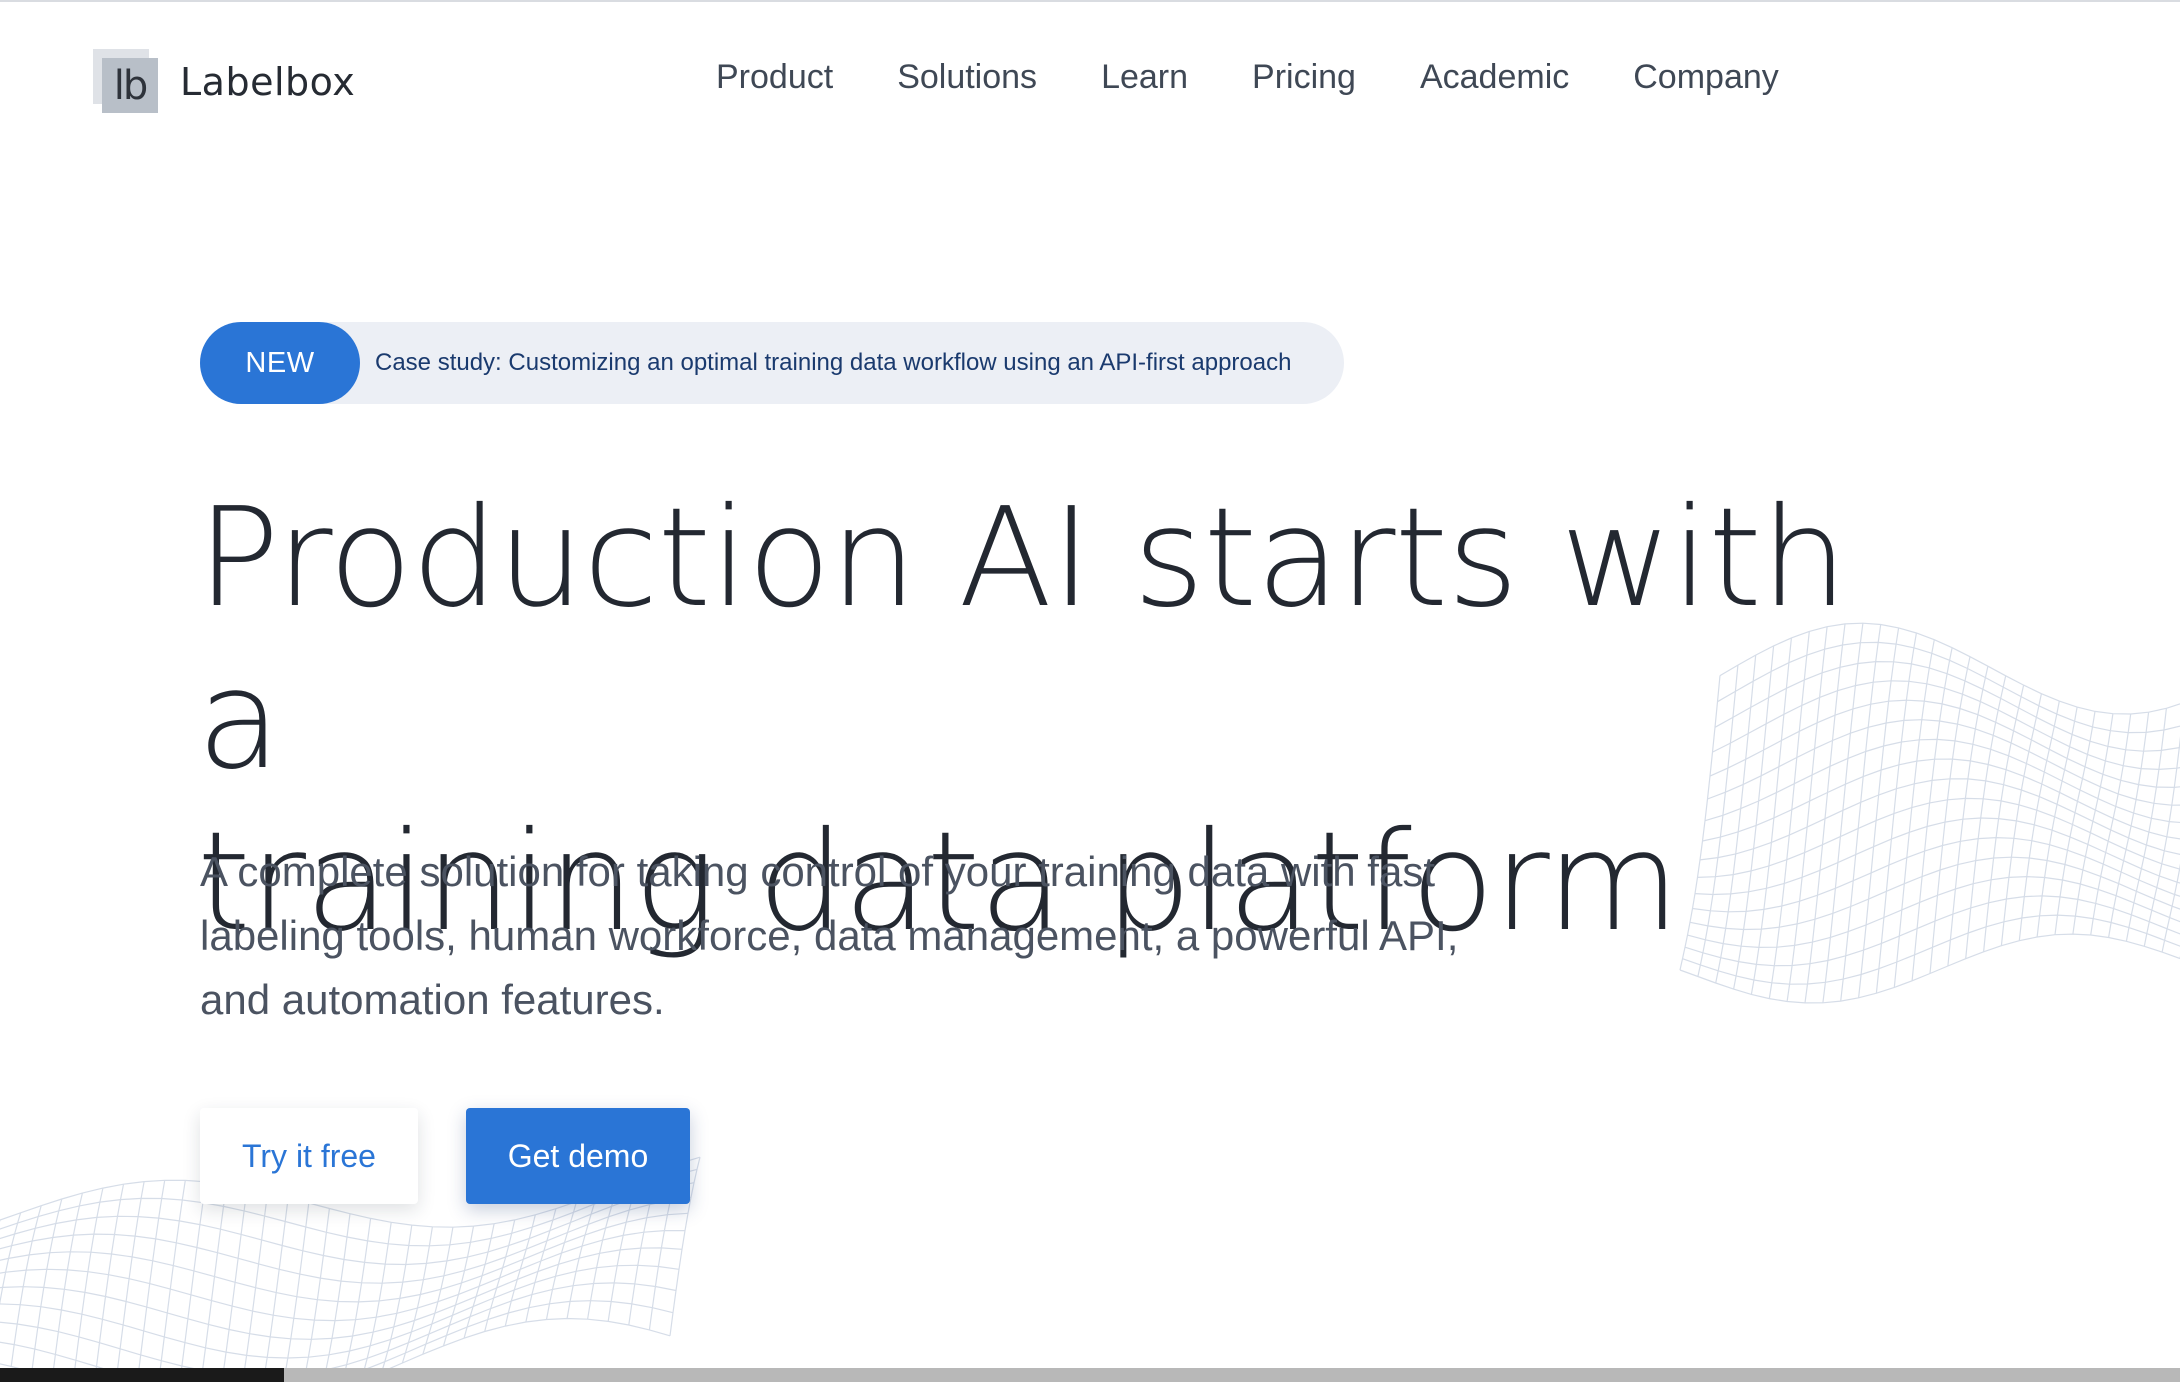 The image size is (2180, 1382). Describe the element at coordinates (432, 999) in the screenshot. I see `hero-subtitle-line-3: and automation features.` at that location.